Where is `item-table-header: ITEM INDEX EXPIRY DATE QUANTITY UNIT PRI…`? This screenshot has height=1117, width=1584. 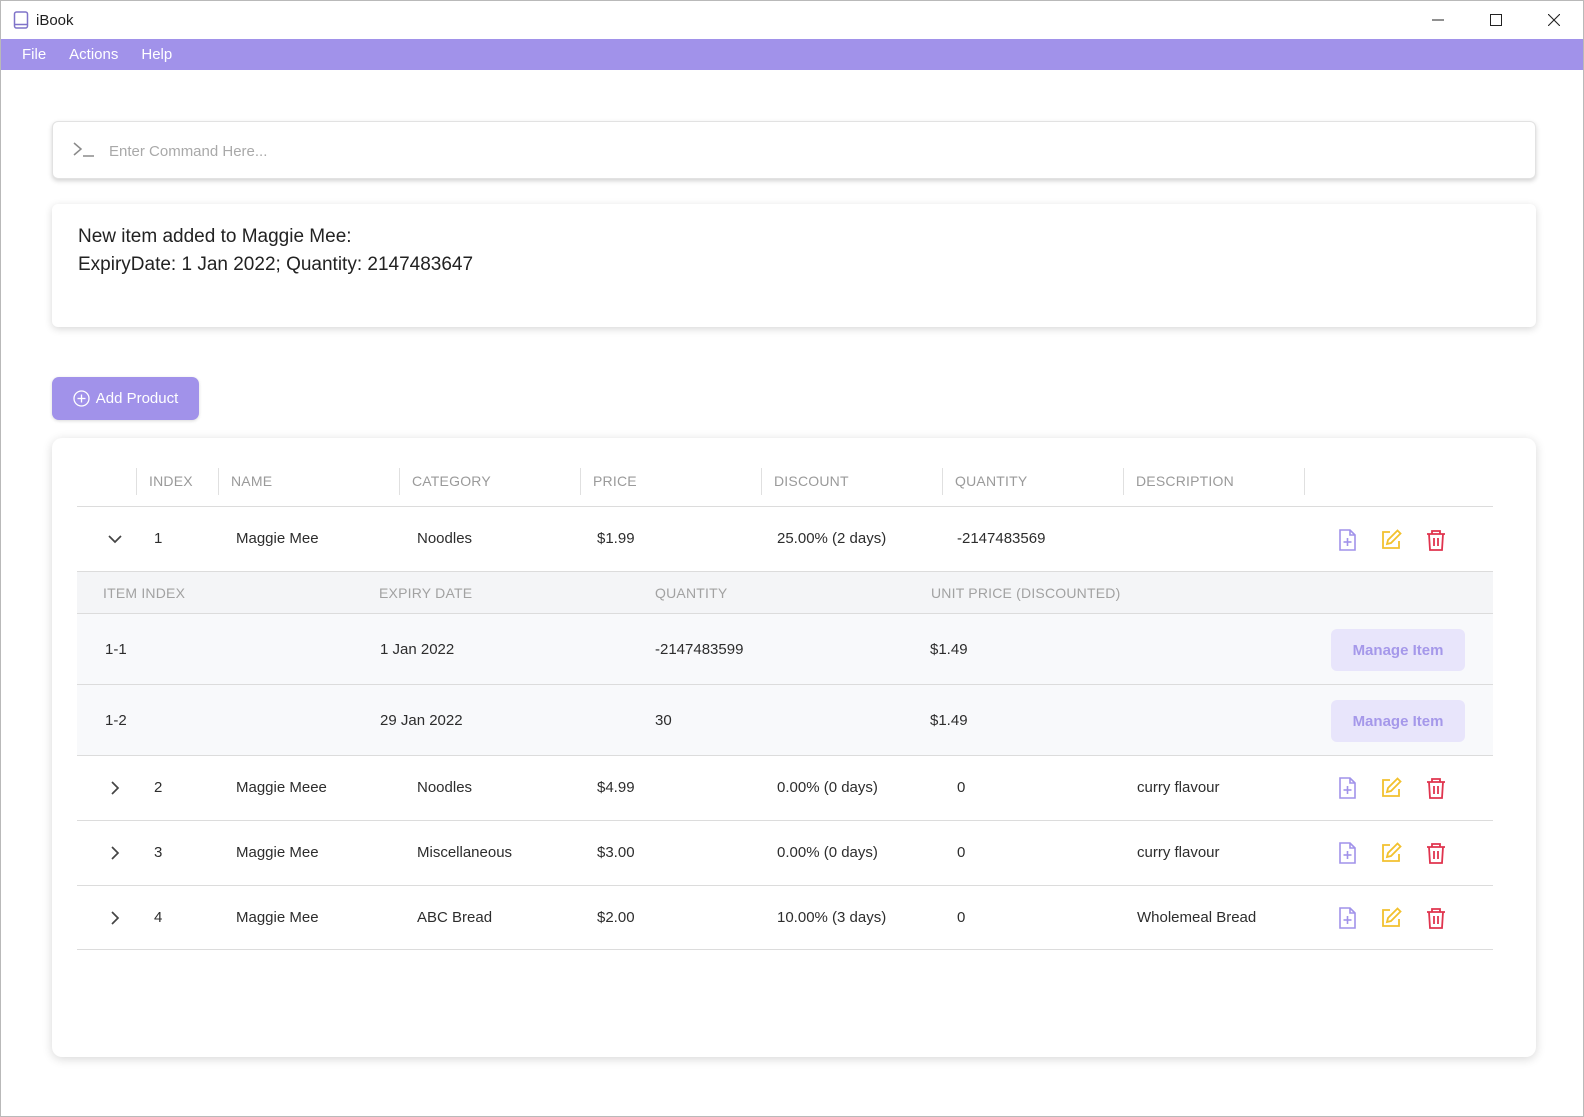 item-table-header: ITEM INDEX EXPIRY DATE QUANTITY UNIT PRI… is located at coordinates (785, 593).